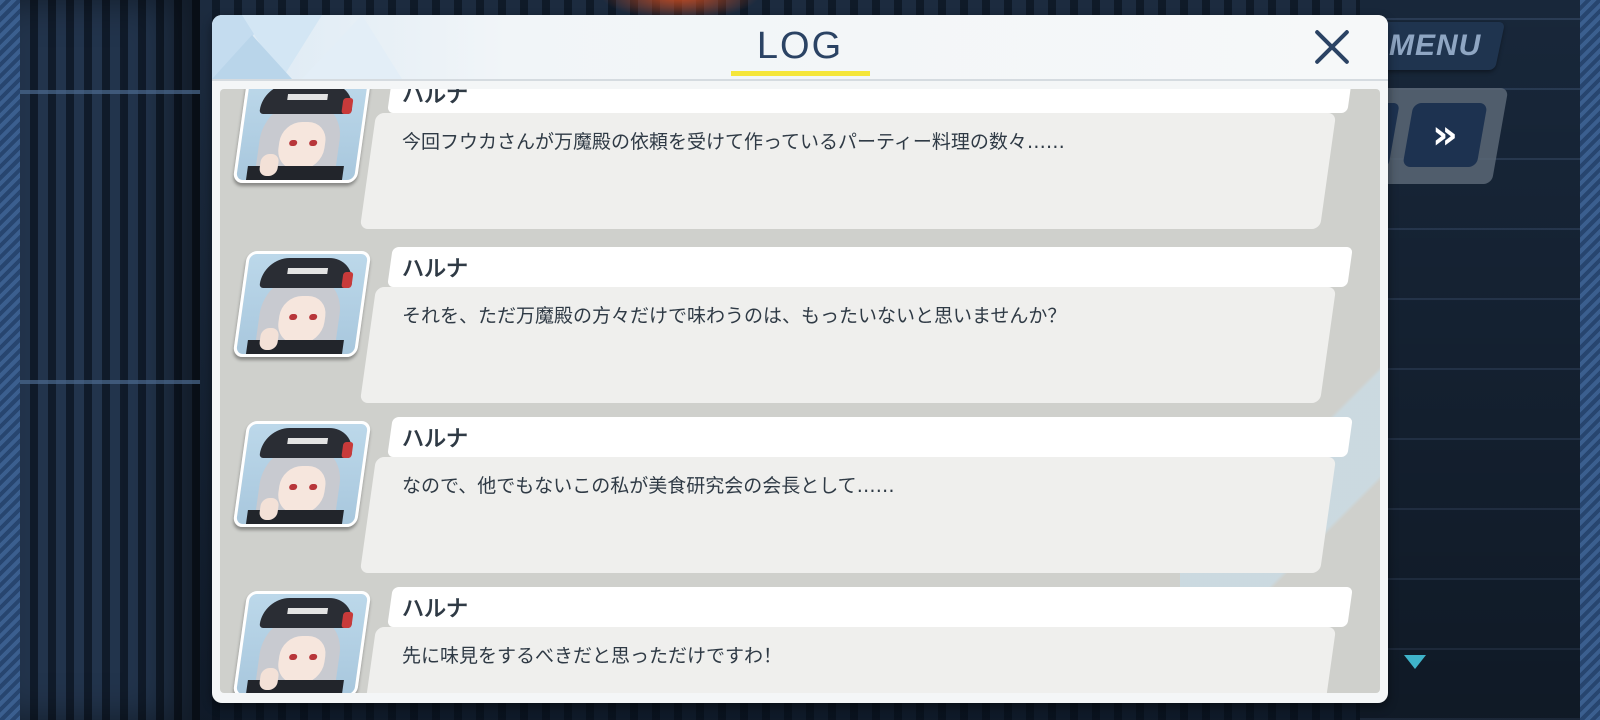  I want to click on next-triangle-icon, so click(1415, 662).